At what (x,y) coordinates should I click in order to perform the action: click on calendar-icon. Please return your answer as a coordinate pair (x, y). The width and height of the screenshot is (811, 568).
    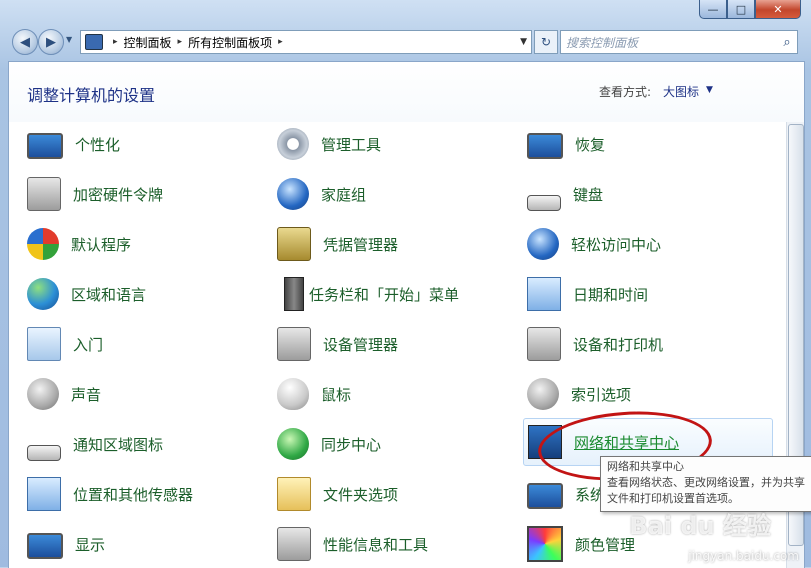
    Looking at the image, I should click on (544, 294).